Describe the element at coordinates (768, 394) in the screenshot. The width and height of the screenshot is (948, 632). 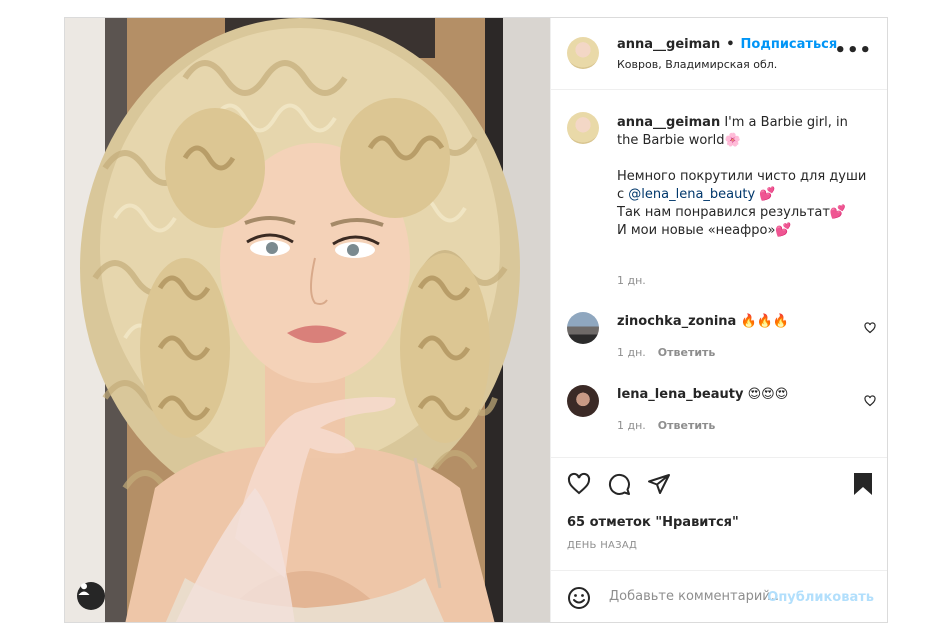
I see `comment-text: 😍😍😍` at that location.